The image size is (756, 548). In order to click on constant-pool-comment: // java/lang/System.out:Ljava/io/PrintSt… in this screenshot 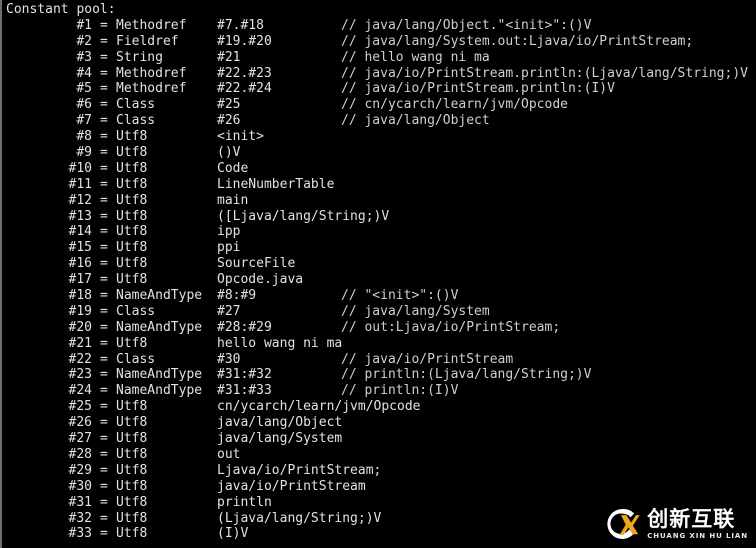, I will do `click(517, 41)`.